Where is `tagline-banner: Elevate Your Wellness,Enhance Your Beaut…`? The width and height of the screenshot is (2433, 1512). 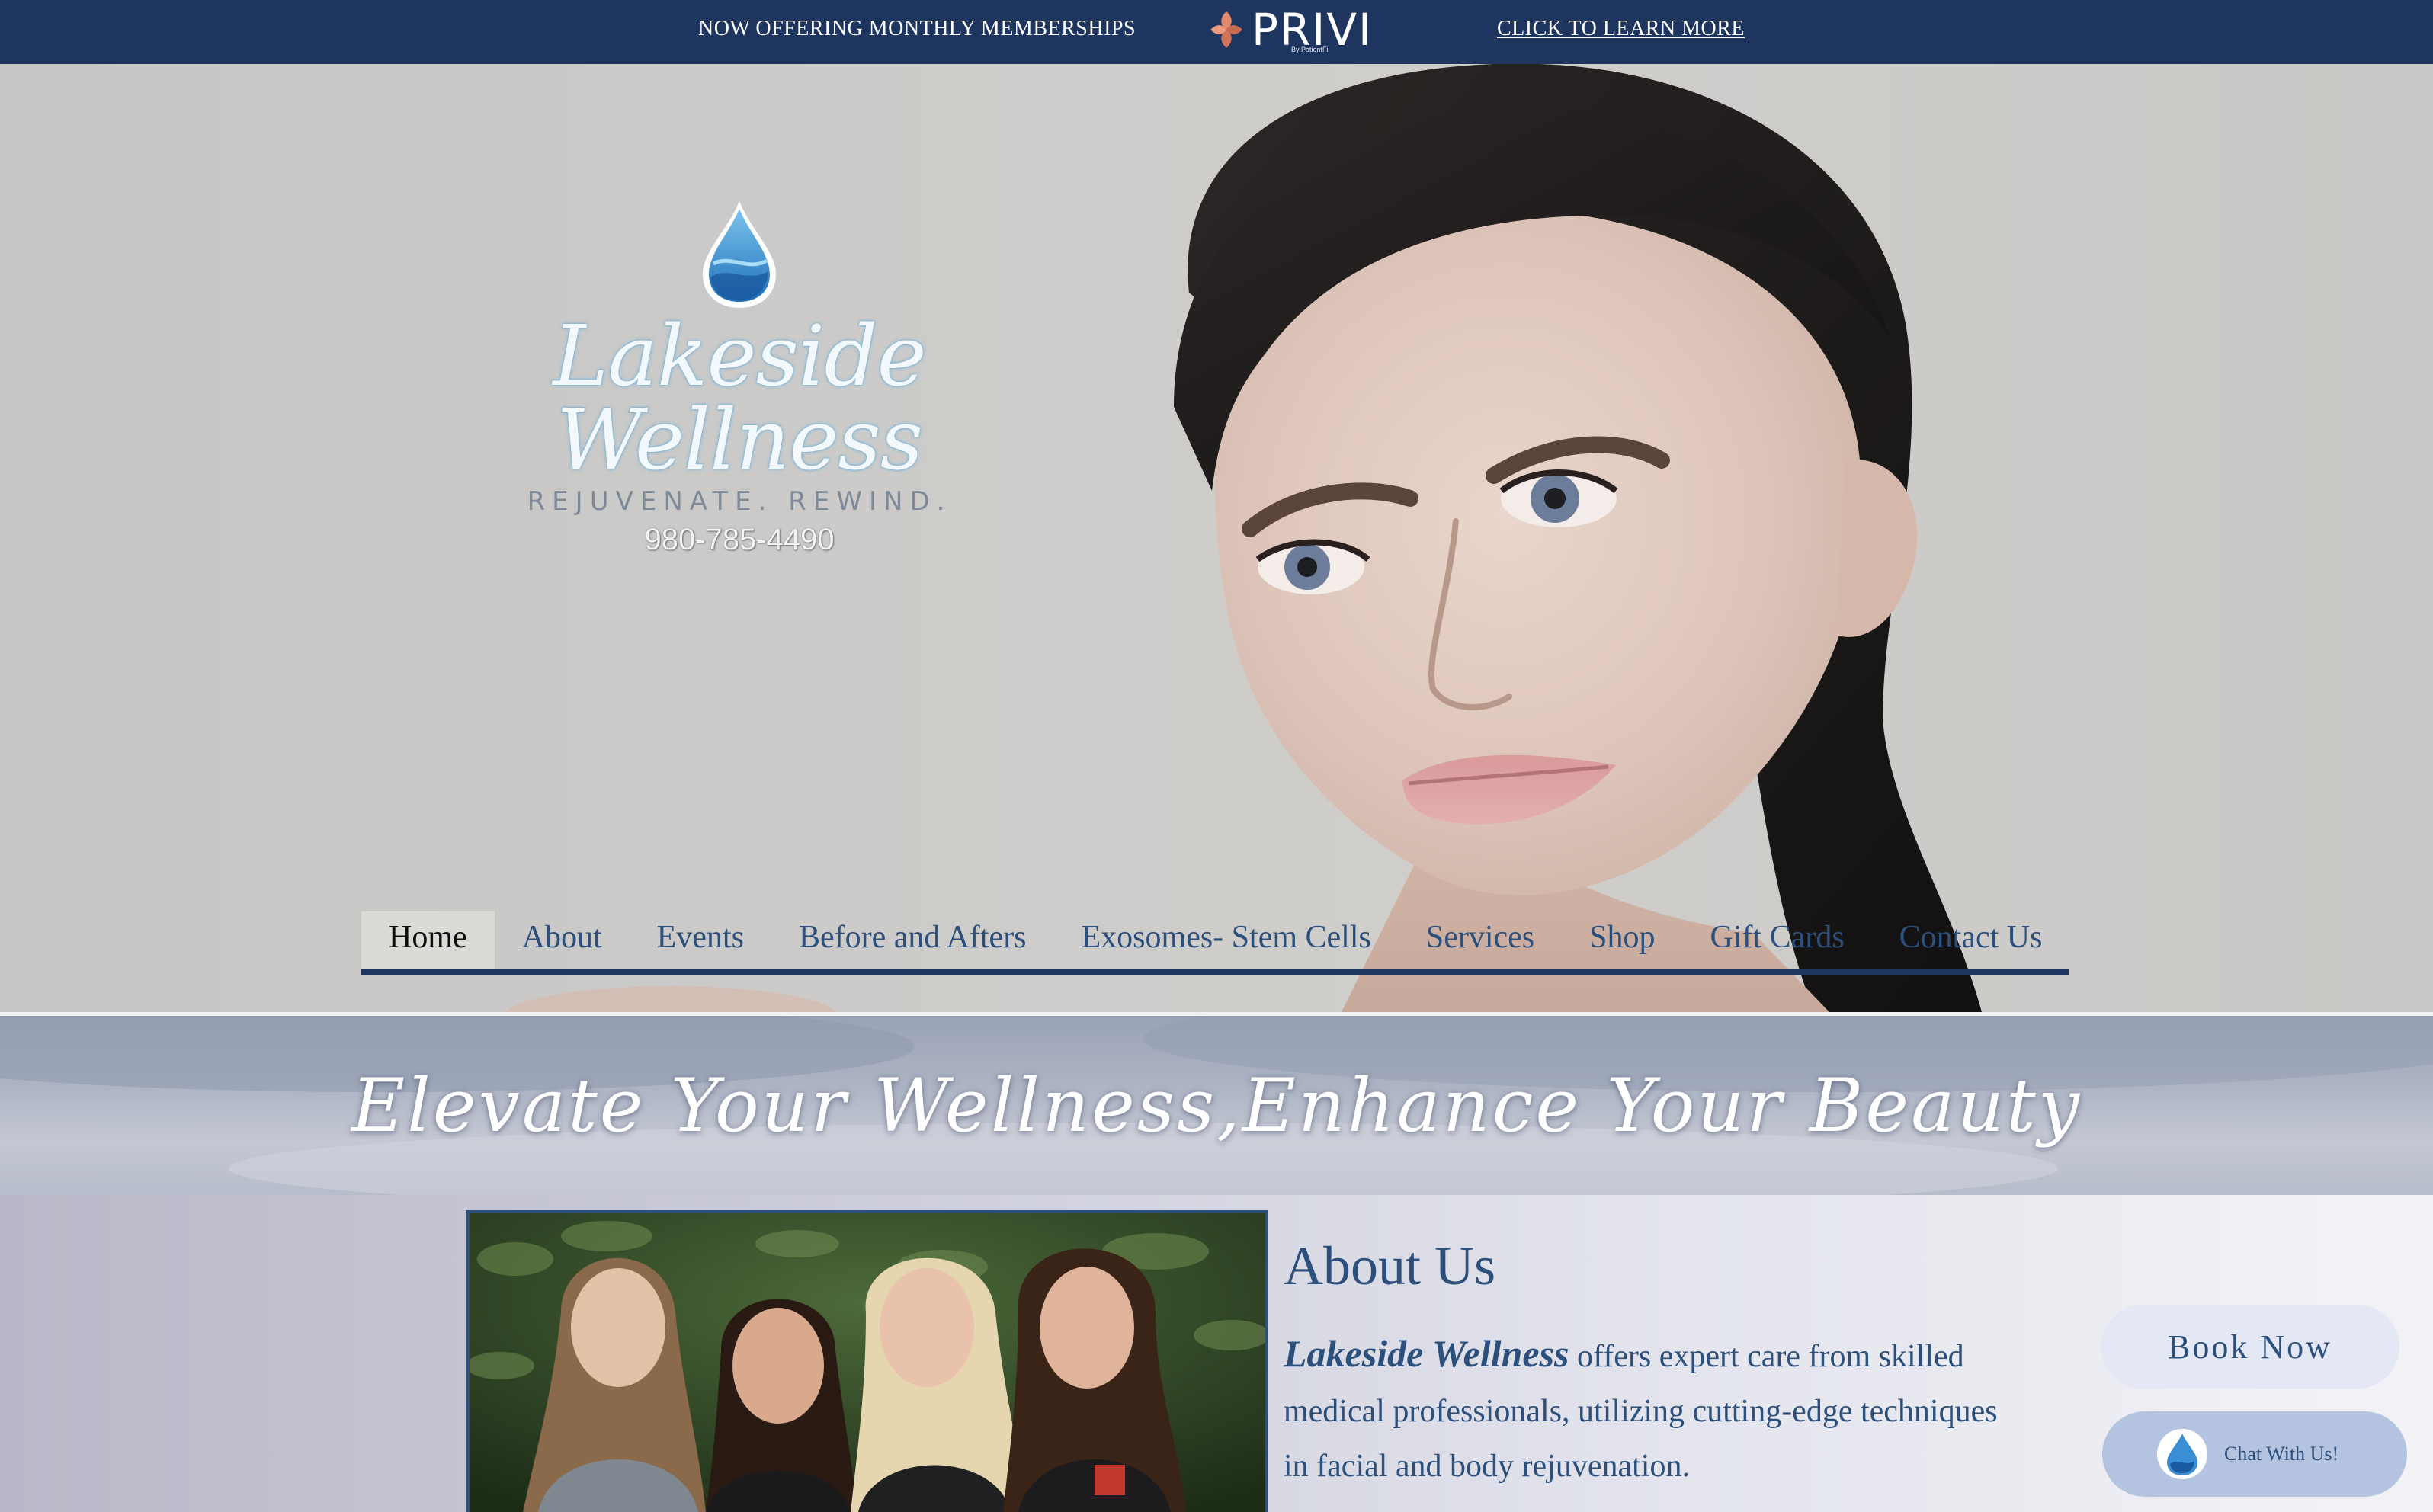
tagline-banner: Elevate Your Wellness,Enhance Your Beaut… is located at coordinates (1216, 1103).